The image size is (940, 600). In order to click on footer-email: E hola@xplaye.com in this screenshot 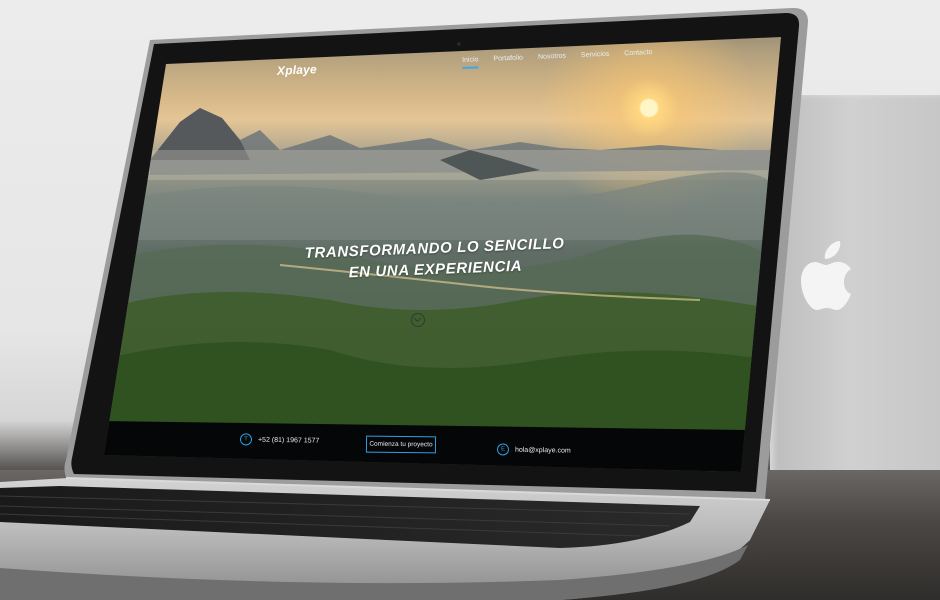, I will do `click(533, 449)`.